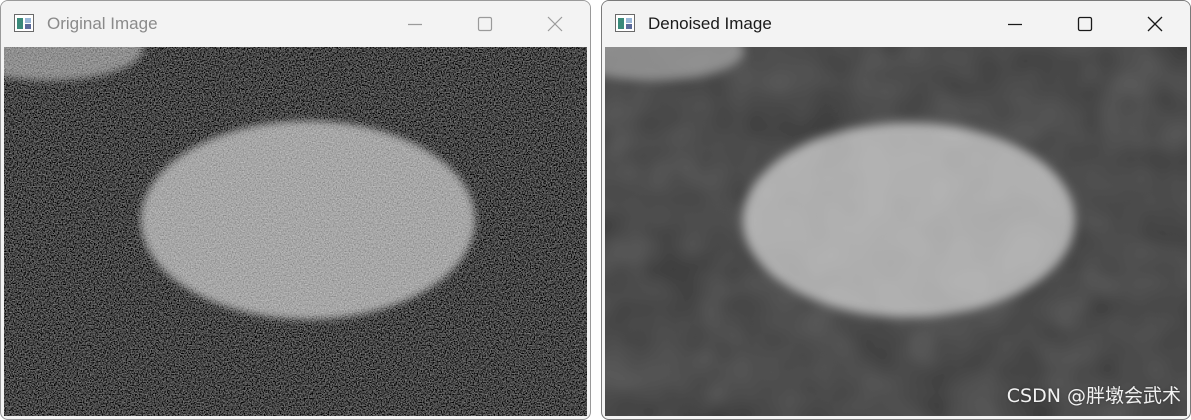 This screenshot has width=1191, height=420. What do you see at coordinates (295, 24) in the screenshot?
I see `titlebar: Original Image` at bounding box center [295, 24].